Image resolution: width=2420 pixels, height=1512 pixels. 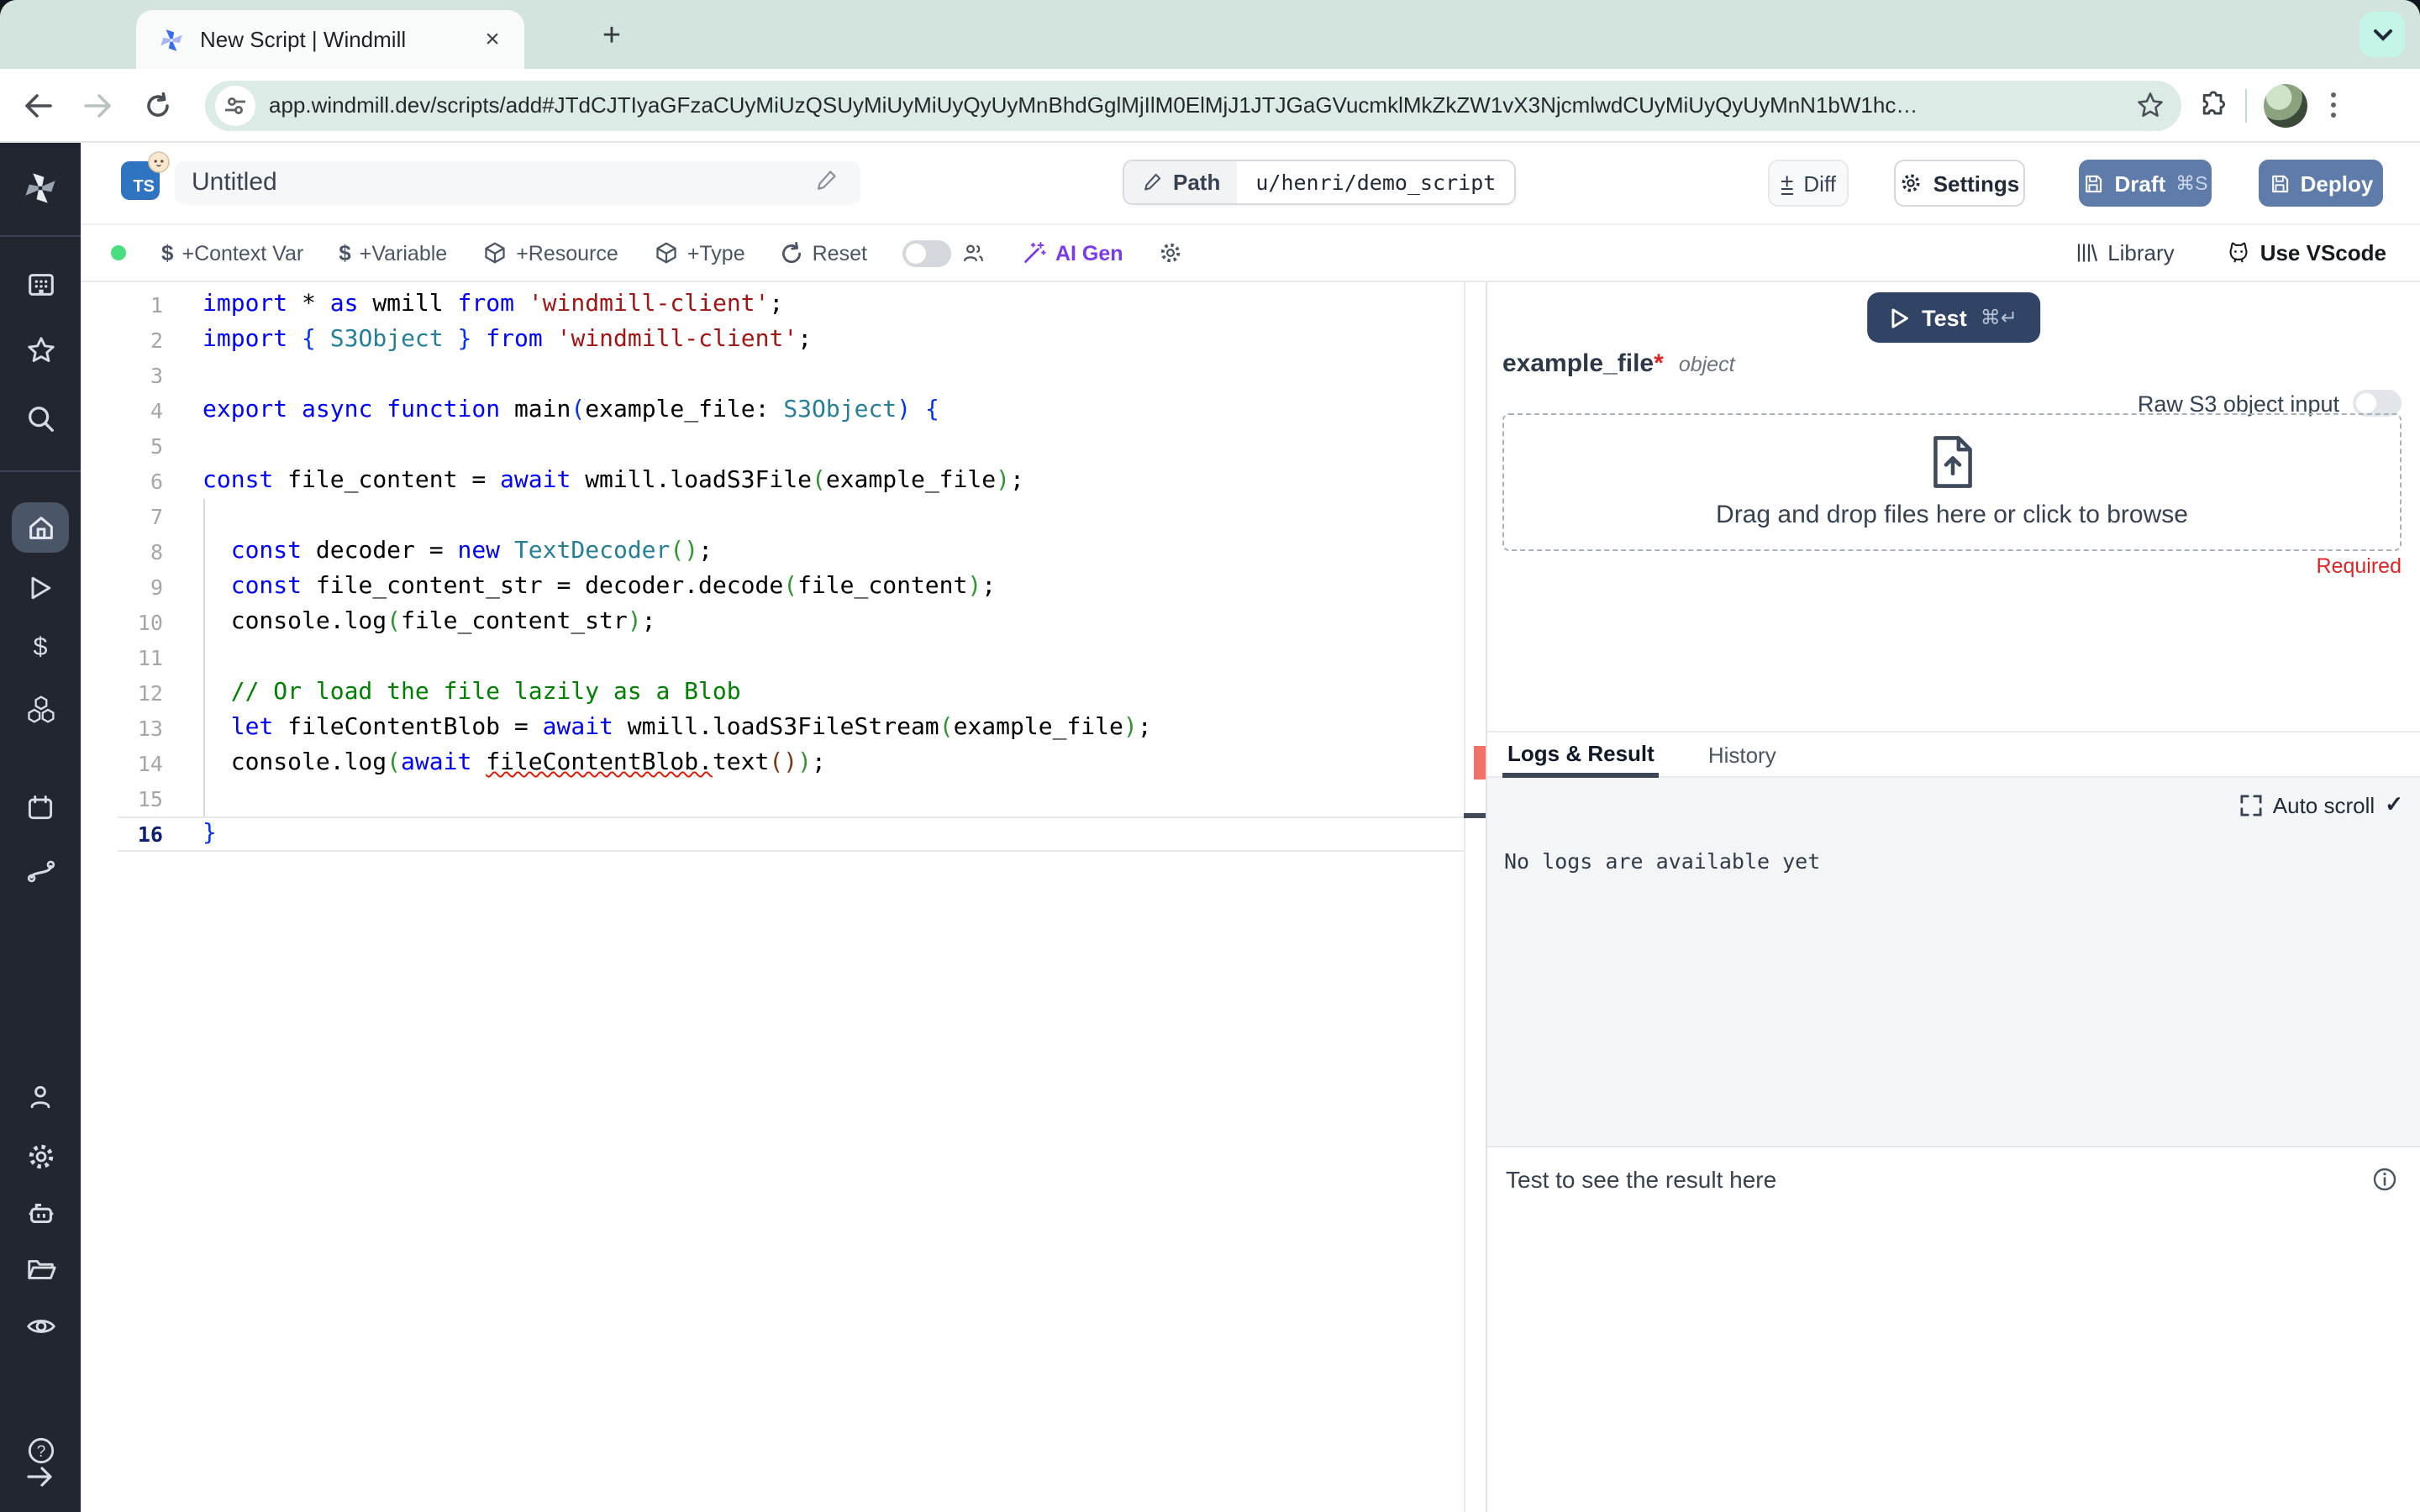 What do you see at coordinates (157, 515) in the screenshot?
I see `line-number: 7` at bounding box center [157, 515].